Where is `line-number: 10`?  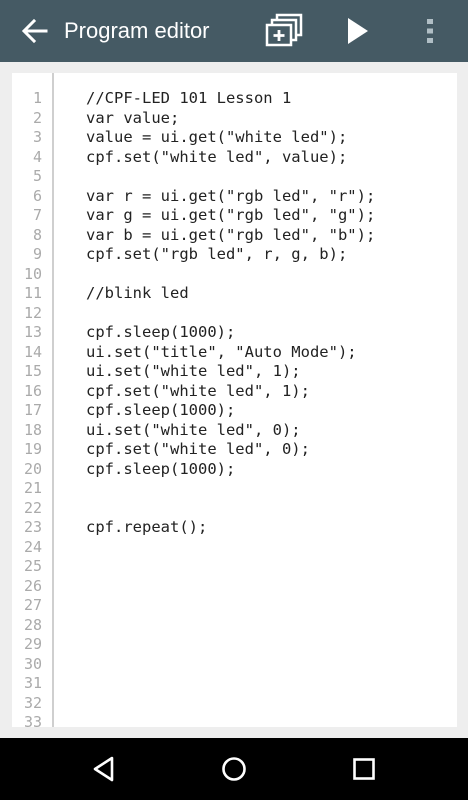
line-number: 10 is located at coordinates (32, 273).